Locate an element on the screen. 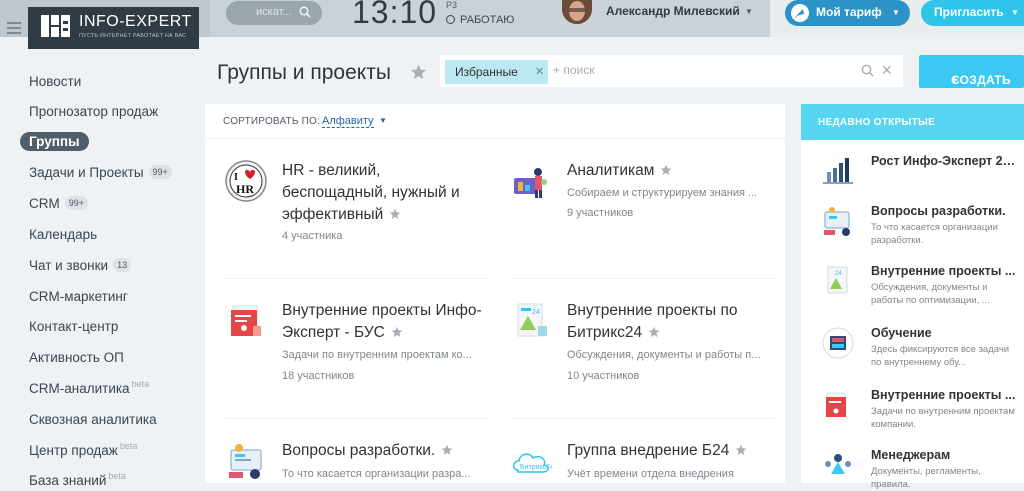 The width and height of the screenshot is (1024, 491). sidebar-item-end-to-end-analytics: Сквозная аналитика is located at coordinates (93, 420).